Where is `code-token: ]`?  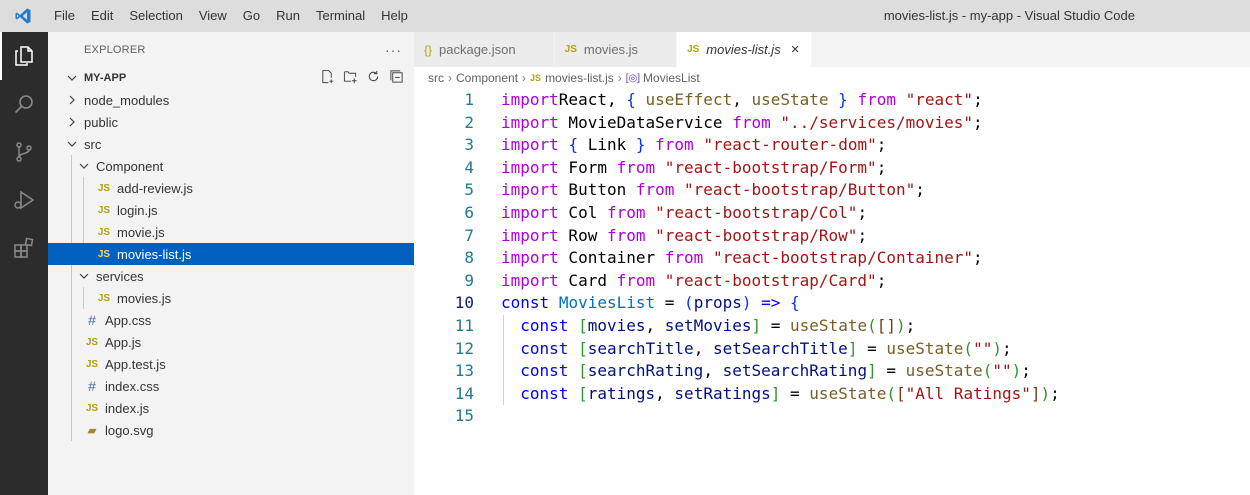 code-token: ] is located at coordinates (852, 348).